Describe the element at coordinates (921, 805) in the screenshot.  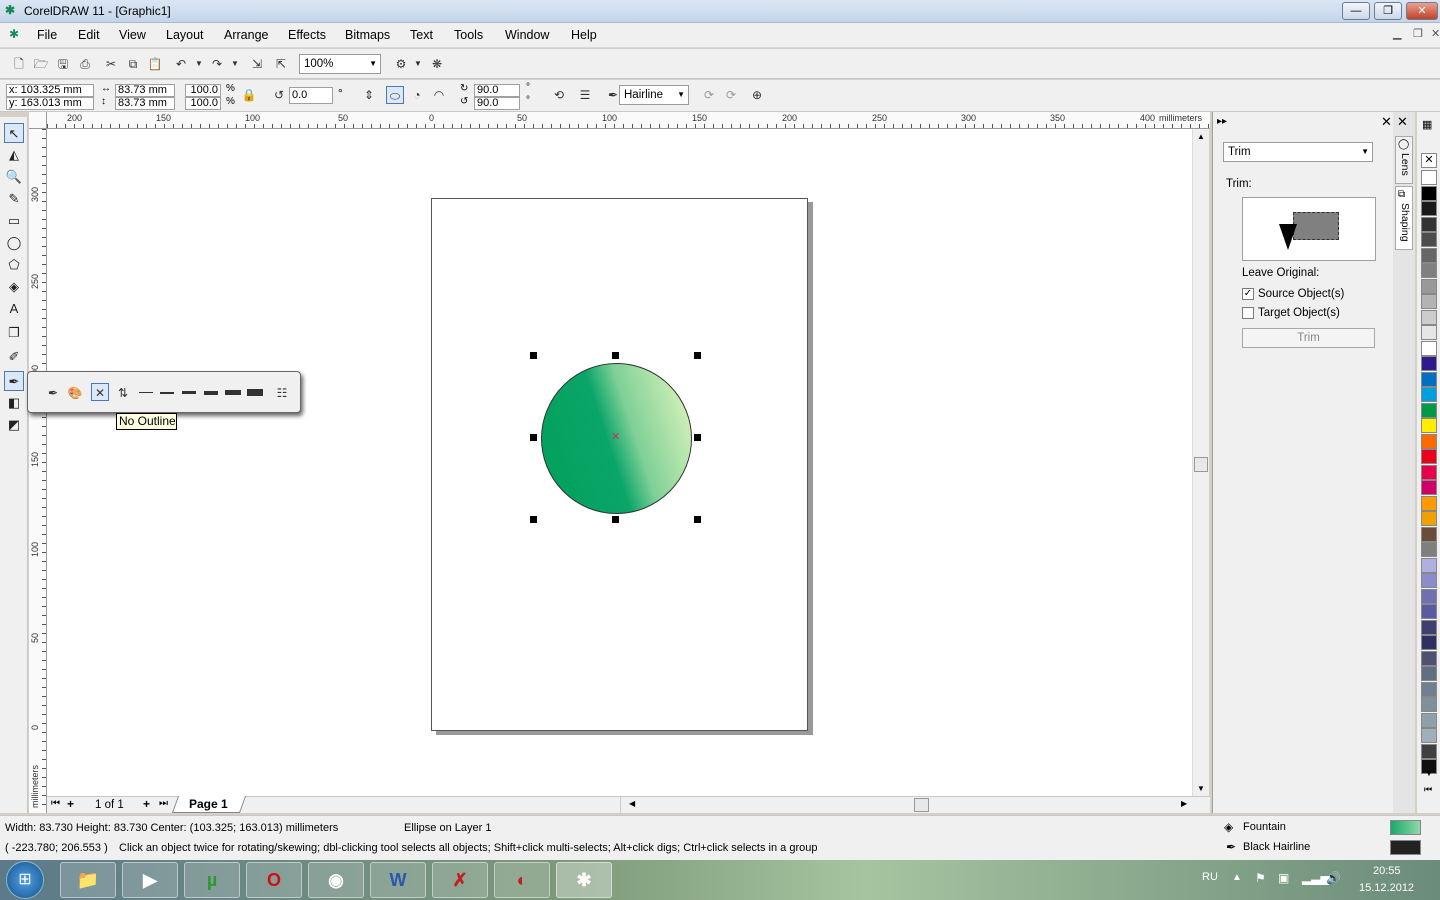
I see `horizontal-scroll-thumb` at that location.